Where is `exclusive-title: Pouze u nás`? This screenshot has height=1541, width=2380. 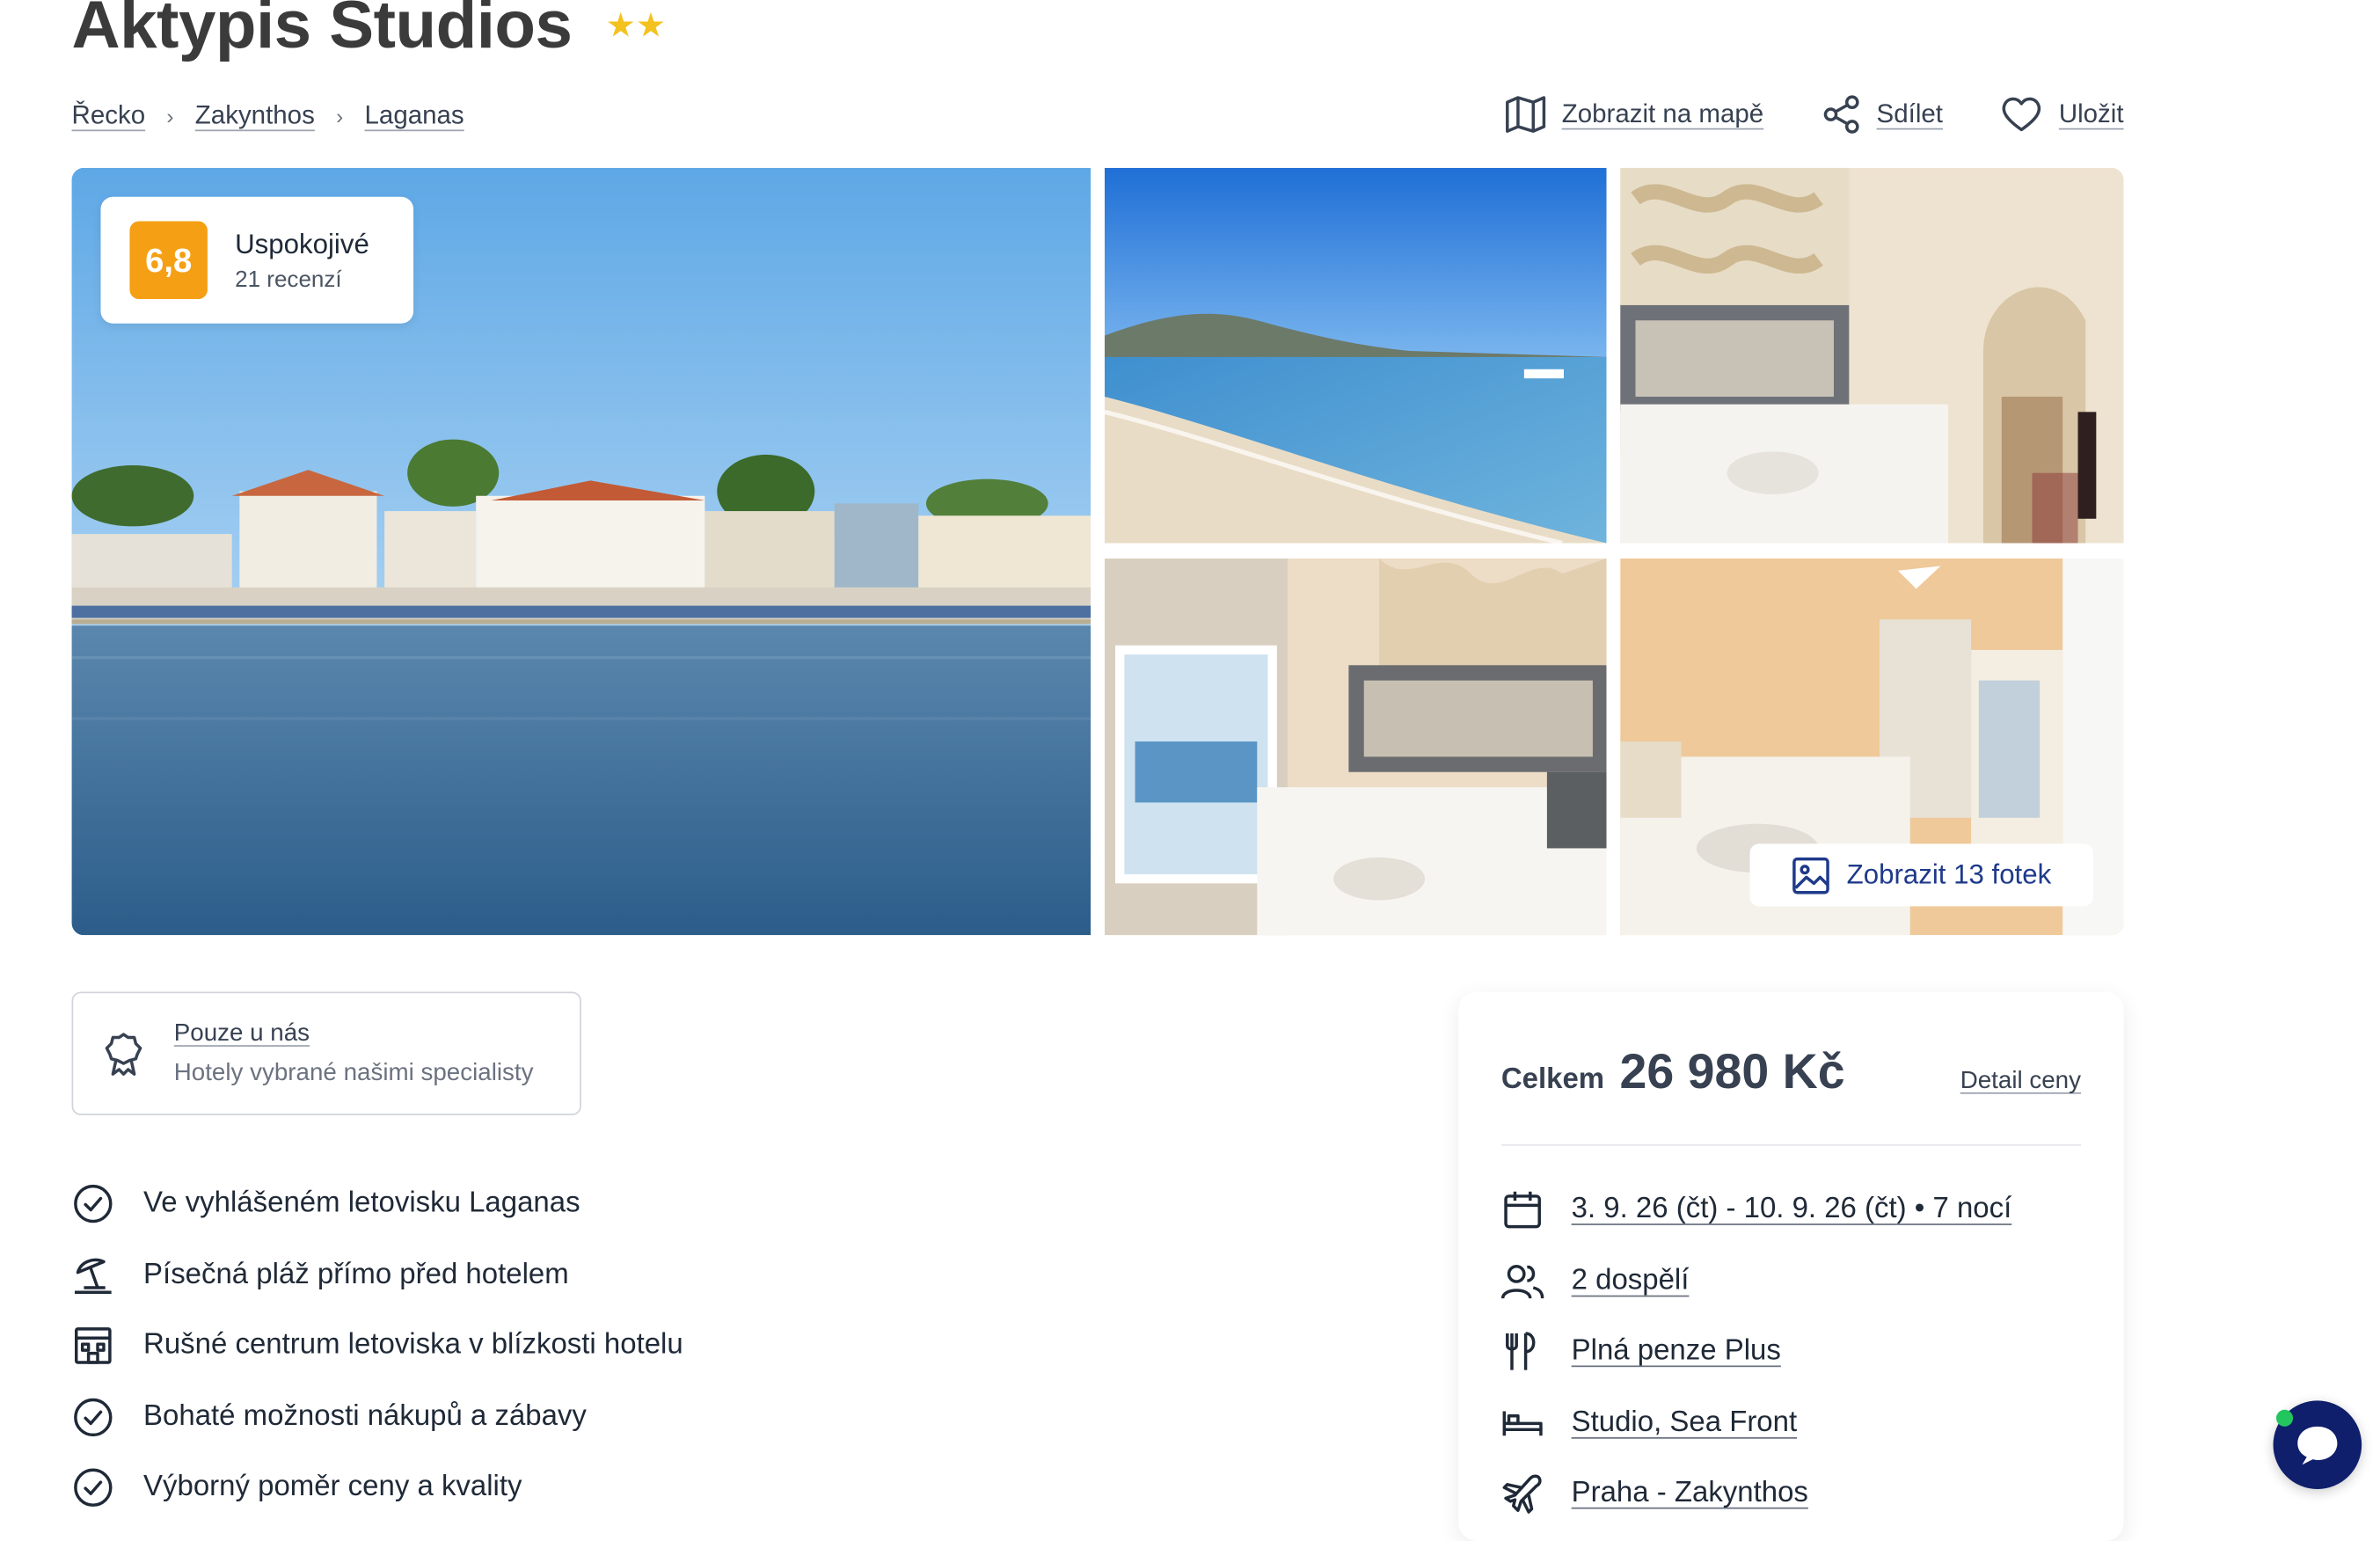
exclusive-title: Pouze u nás is located at coordinates (241, 1033).